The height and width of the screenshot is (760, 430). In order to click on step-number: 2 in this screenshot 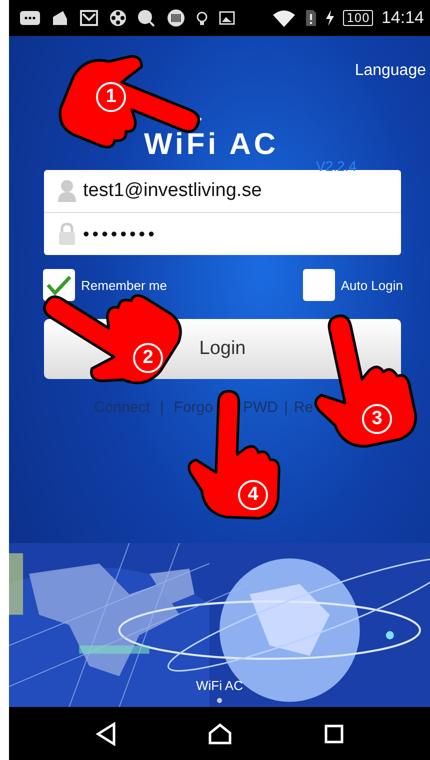, I will do `click(148, 358)`.